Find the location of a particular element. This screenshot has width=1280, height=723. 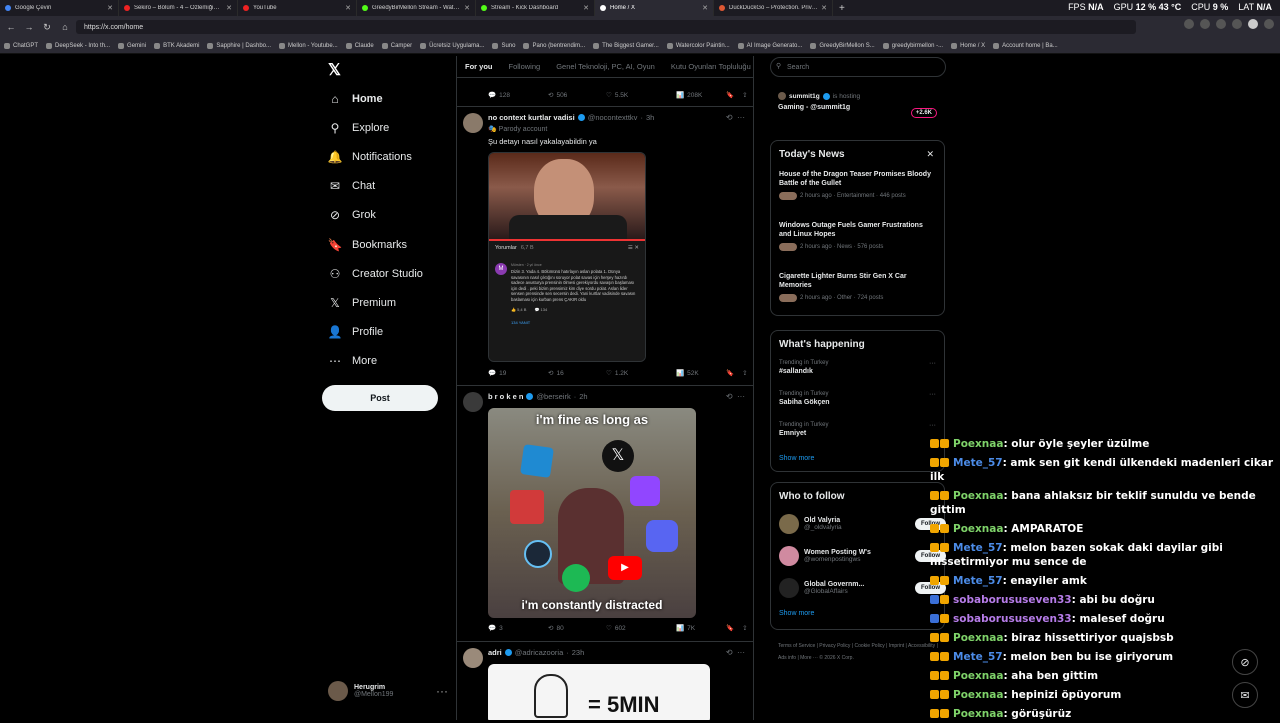

bookmark-item: Gemini is located at coordinates (132, 45).